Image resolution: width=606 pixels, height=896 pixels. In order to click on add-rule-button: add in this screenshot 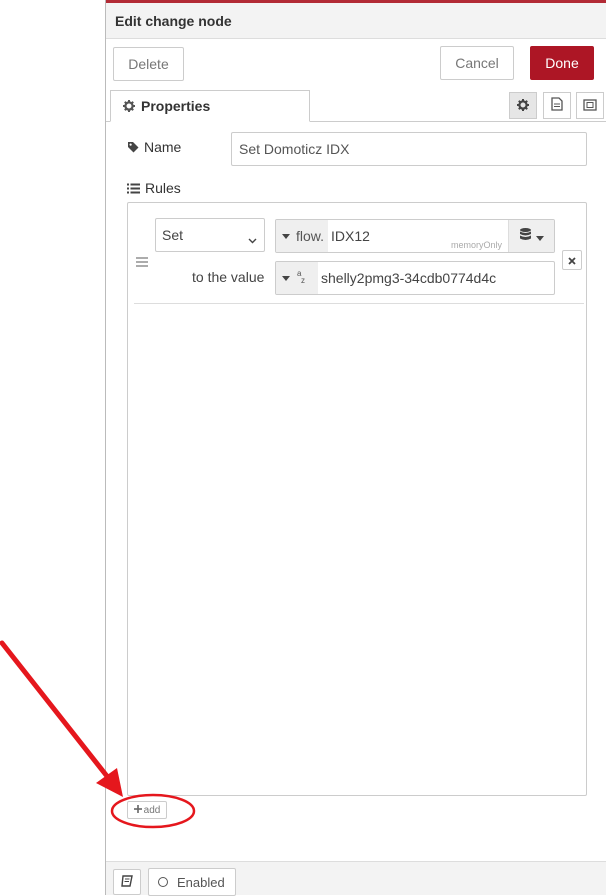, I will do `click(147, 810)`.